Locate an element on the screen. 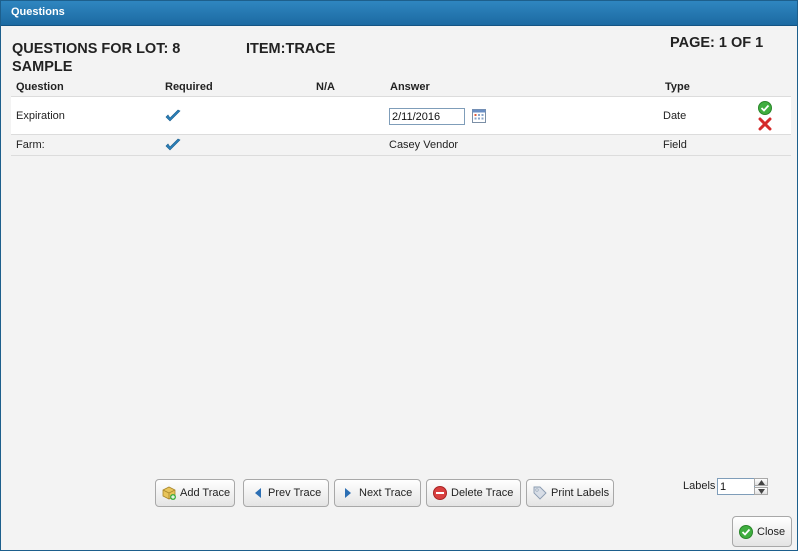 This screenshot has height=551, width=798. delete-trace-label: Delete Trace is located at coordinates (482, 493).